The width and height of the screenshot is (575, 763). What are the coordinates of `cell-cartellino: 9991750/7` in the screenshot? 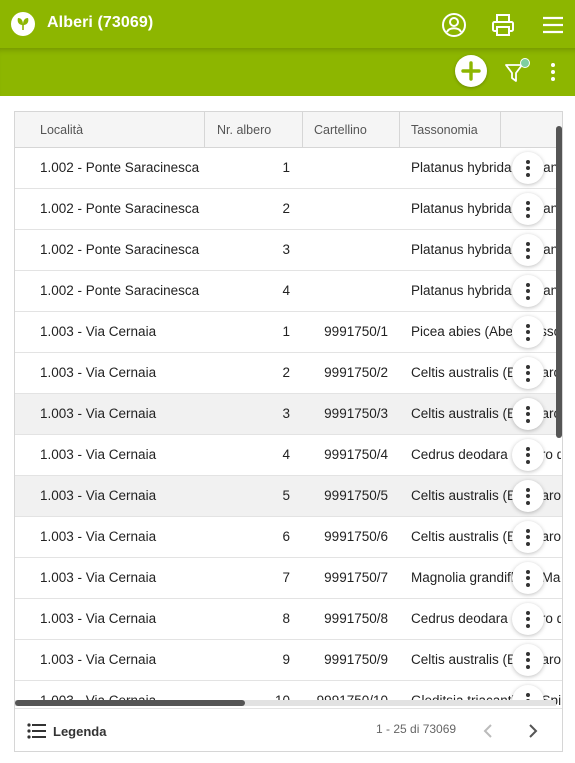 It's located at (356, 577).